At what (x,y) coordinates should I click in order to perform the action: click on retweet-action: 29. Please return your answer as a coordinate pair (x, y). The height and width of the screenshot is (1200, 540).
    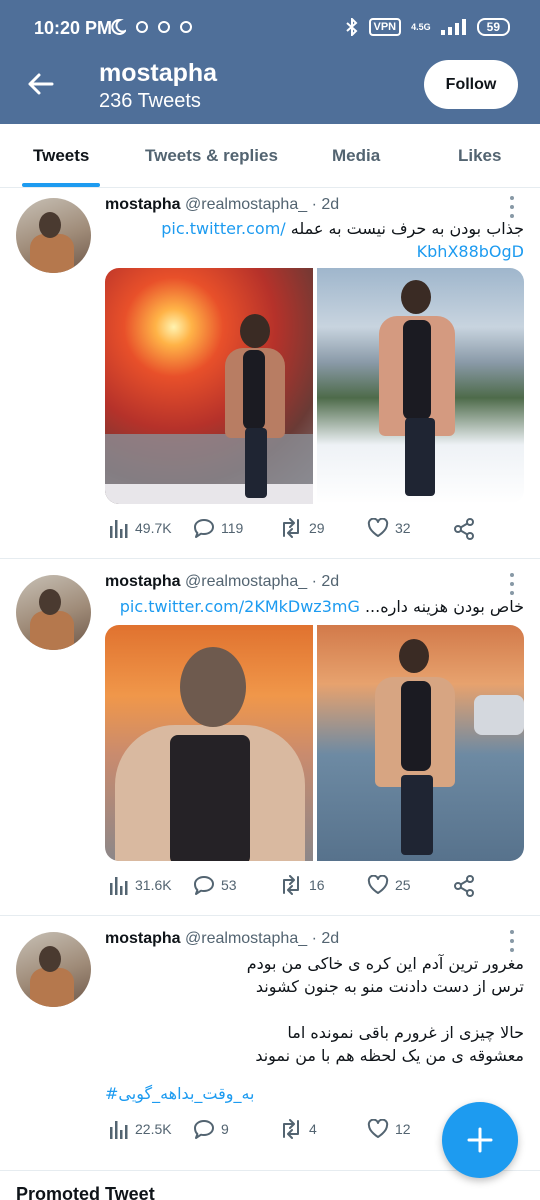
    Looking at the image, I should click on (302, 528).